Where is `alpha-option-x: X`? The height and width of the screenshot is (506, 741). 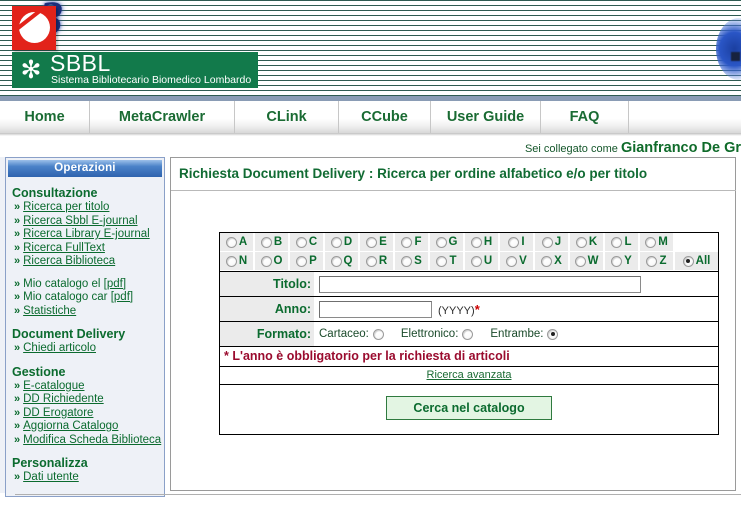
alpha-option-x: X is located at coordinates (552, 261).